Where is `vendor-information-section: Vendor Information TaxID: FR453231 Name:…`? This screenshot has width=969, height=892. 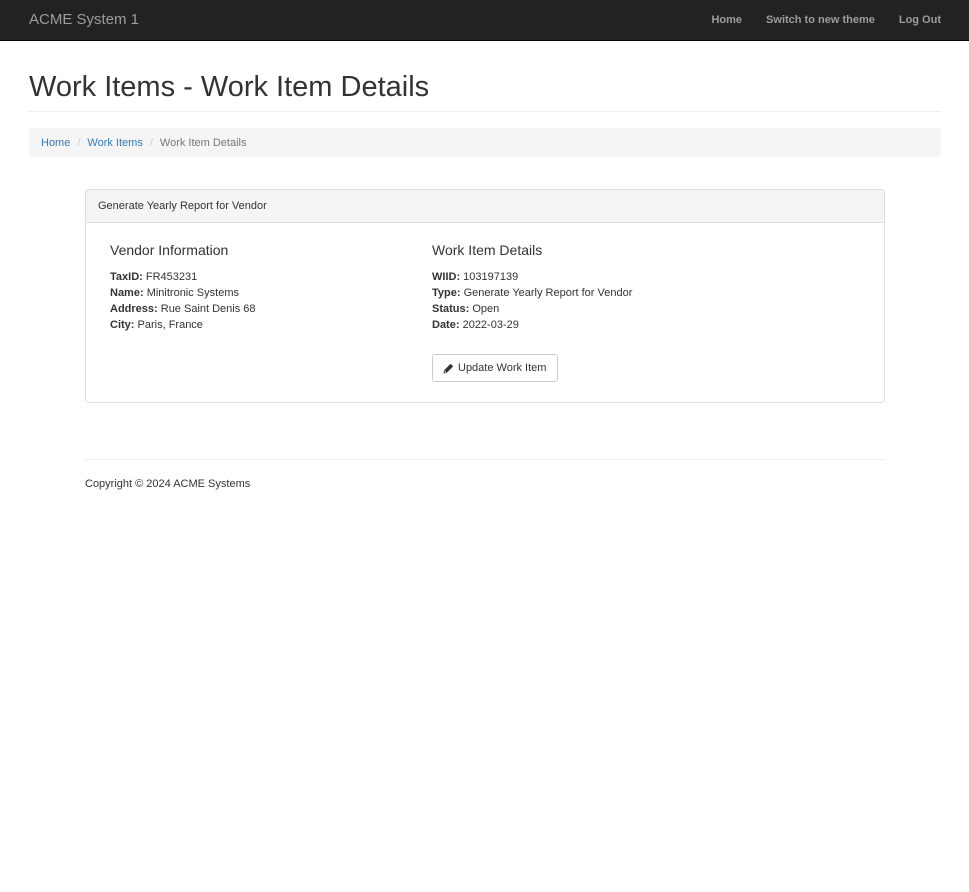
vendor-information-section: Vendor Information TaxID: FR453231 Name:… is located at coordinates (183, 287).